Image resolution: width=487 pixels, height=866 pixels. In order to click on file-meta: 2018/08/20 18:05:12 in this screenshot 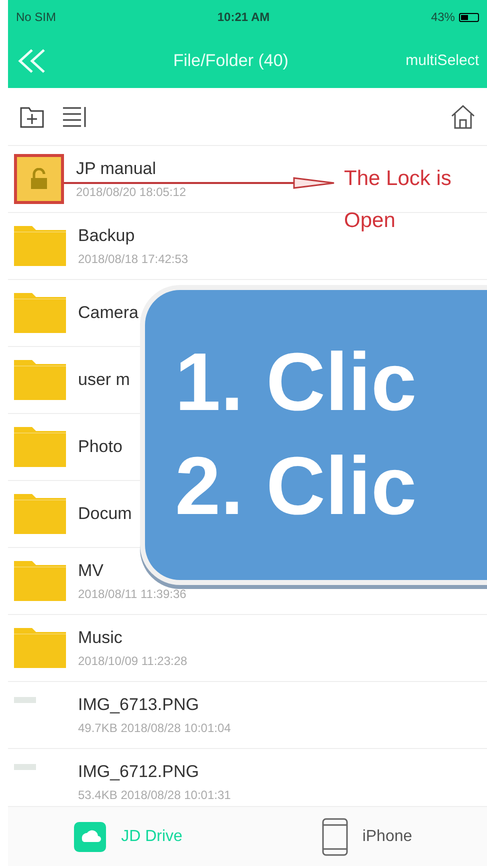, I will do `click(131, 192)`.